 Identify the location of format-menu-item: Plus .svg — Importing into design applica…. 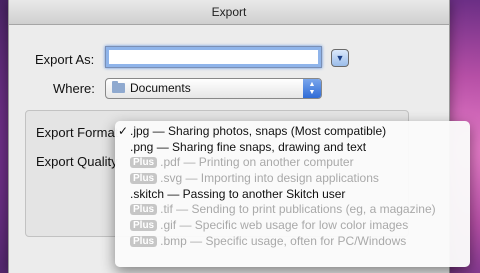
(292, 179).